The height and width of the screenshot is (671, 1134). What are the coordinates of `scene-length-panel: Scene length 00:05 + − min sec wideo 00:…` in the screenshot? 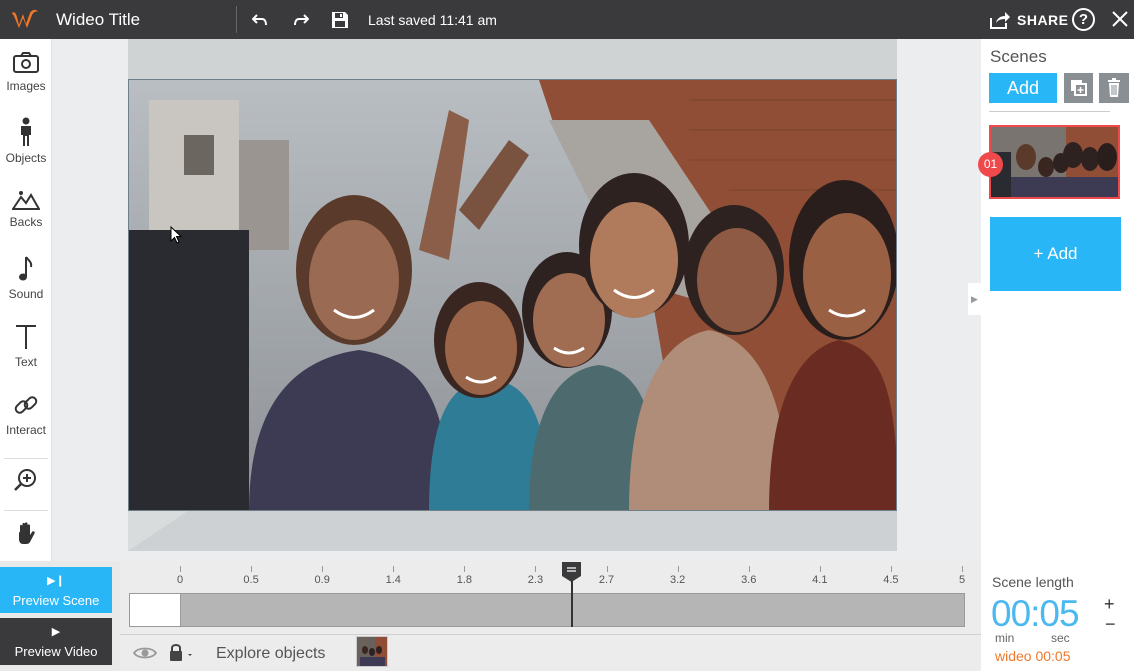 It's located at (1057, 616).